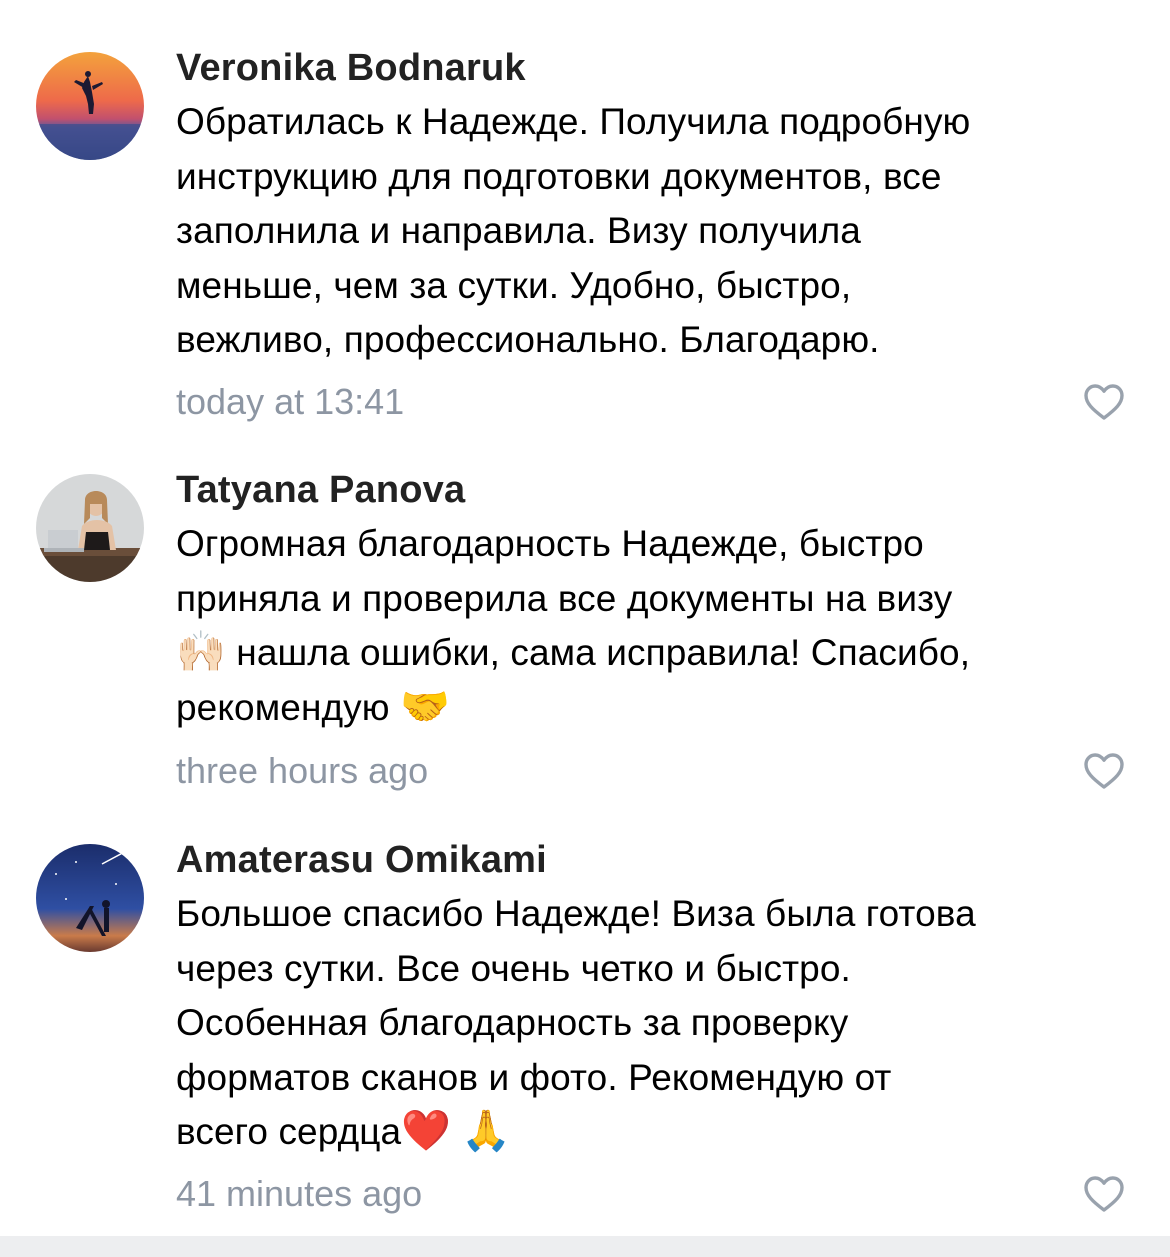  What do you see at coordinates (513, 968) in the screenshot?
I see `comment-text-line: через сутки. Все очень четко и быстро.` at bounding box center [513, 968].